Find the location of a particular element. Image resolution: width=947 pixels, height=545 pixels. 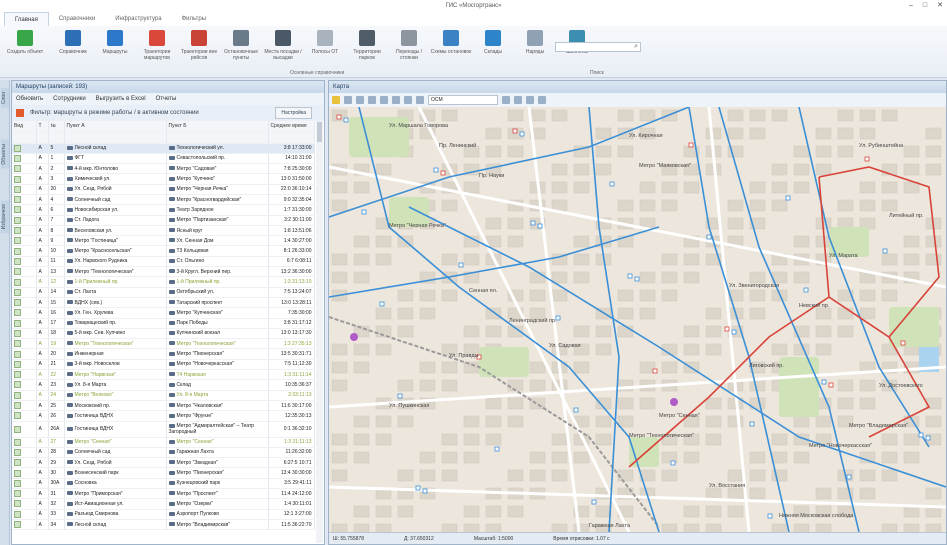

search-input: ⌕ is located at coordinates (598, 47).